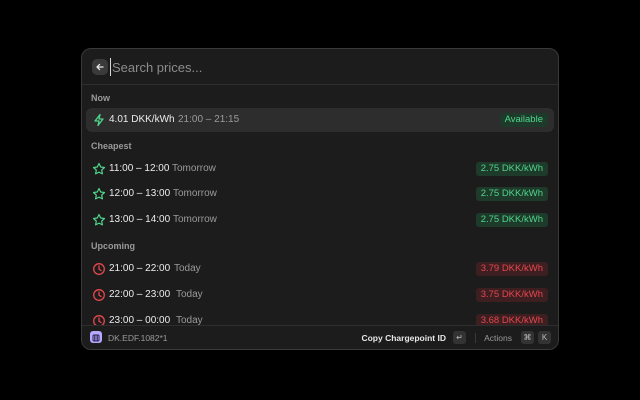 The height and width of the screenshot is (400, 640). I want to click on section-header-cheapest: Cheapest, so click(111, 146).